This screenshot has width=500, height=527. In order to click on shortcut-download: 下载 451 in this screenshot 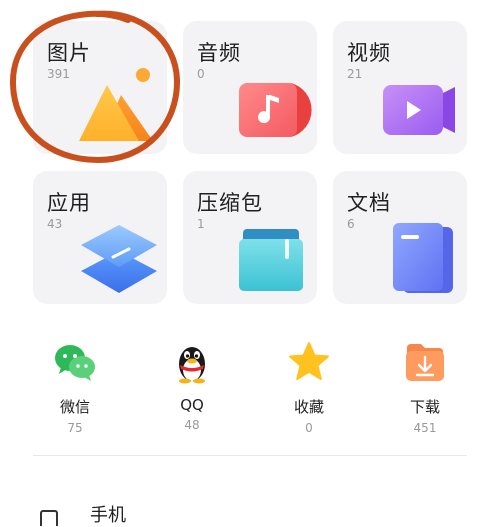, I will do `click(425, 387)`.